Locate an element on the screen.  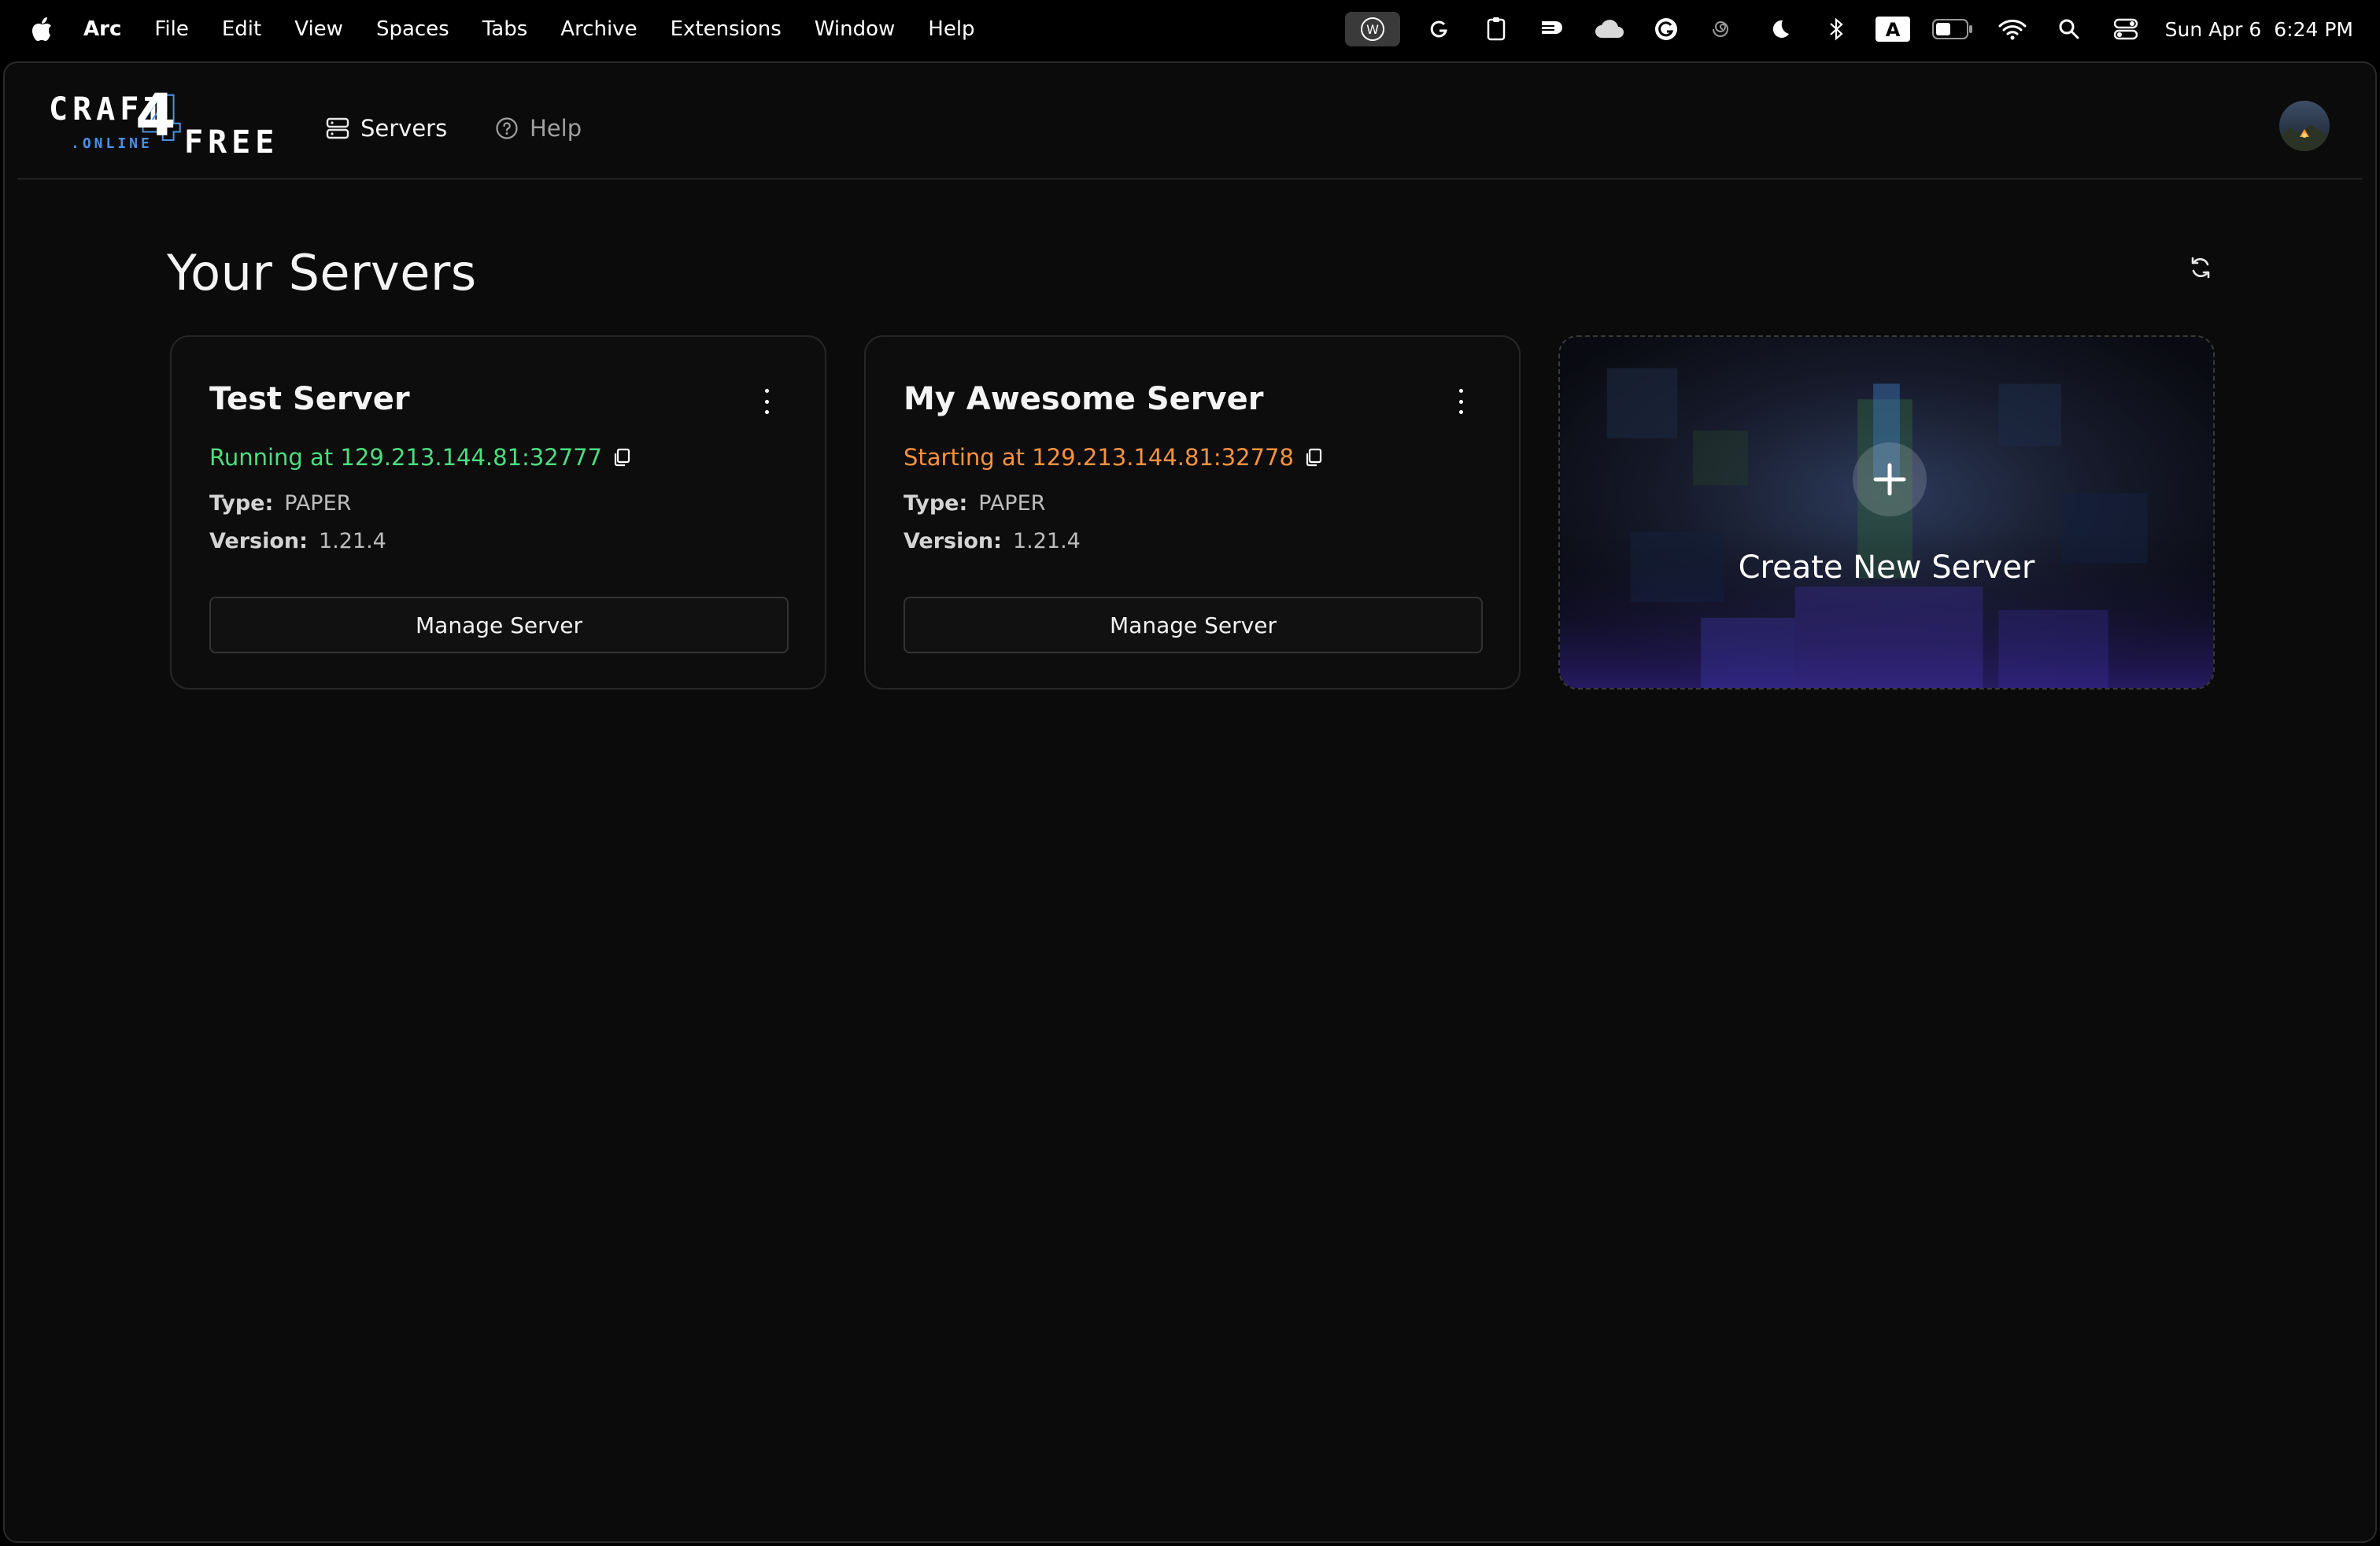
wordpress-icon: W is located at coordinates (1372, 29).